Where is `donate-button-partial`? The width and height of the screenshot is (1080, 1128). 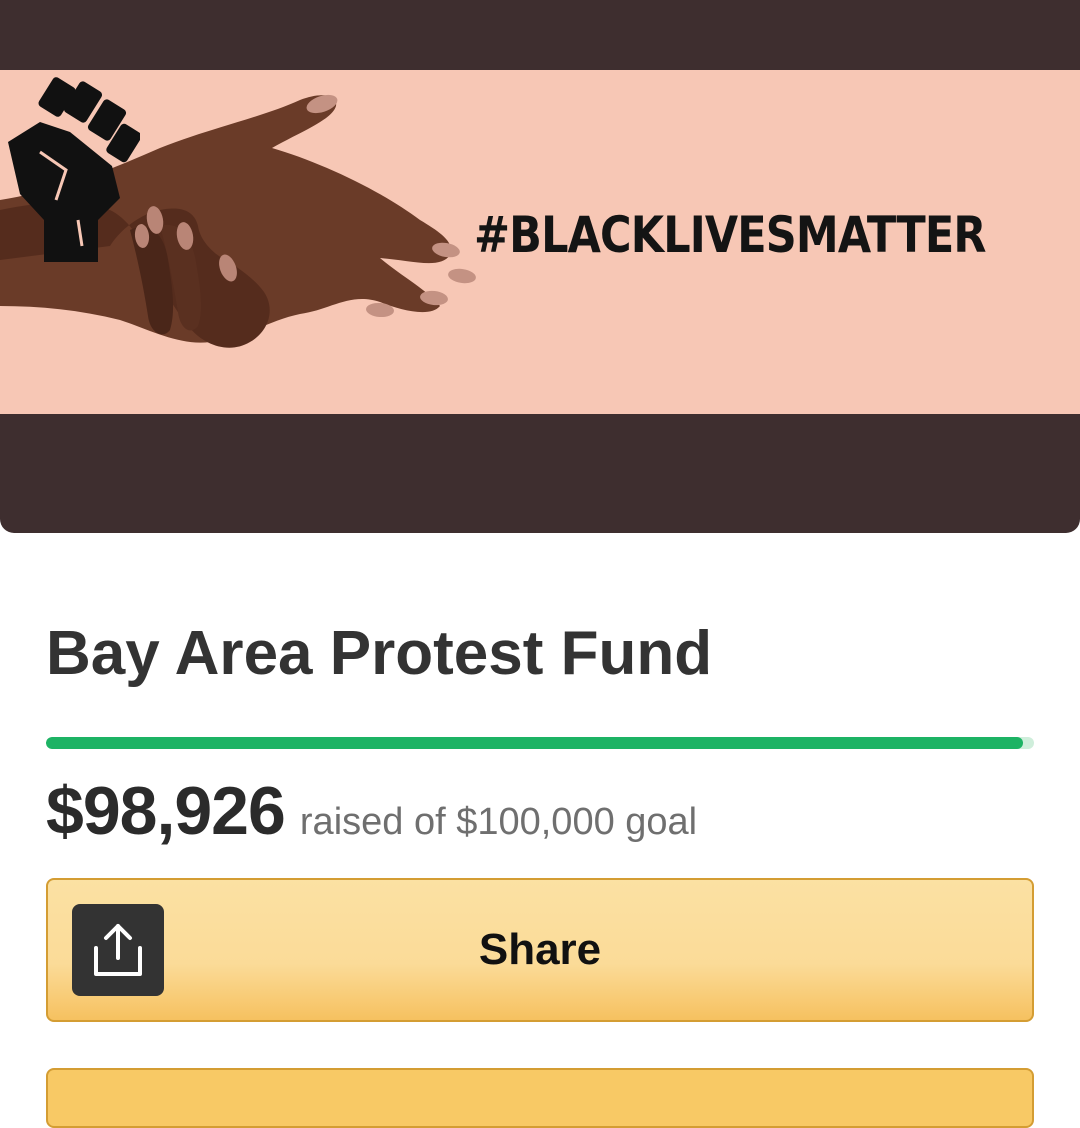 donate-button-partial is located at coordinates (540, 1098).